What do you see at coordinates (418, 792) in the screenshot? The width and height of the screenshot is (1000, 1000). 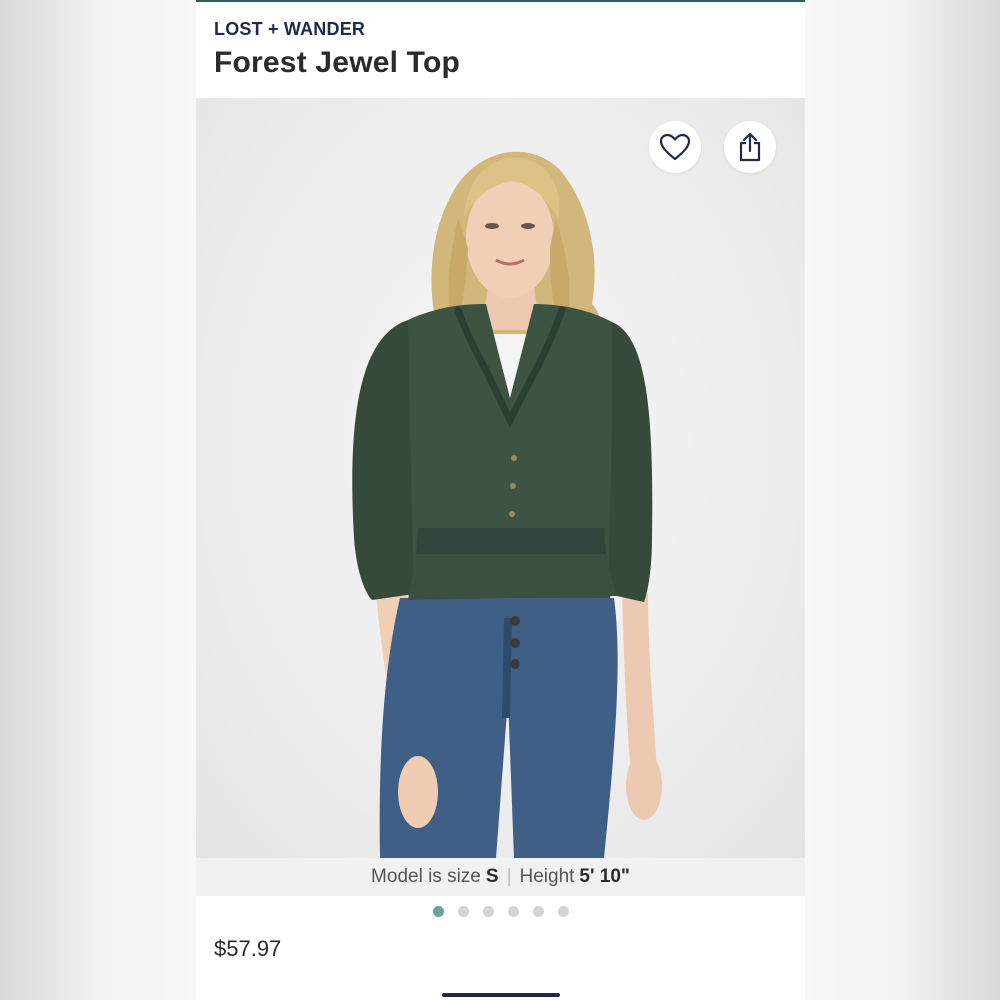 I see `left-hand` at bounding box center [418, 792].